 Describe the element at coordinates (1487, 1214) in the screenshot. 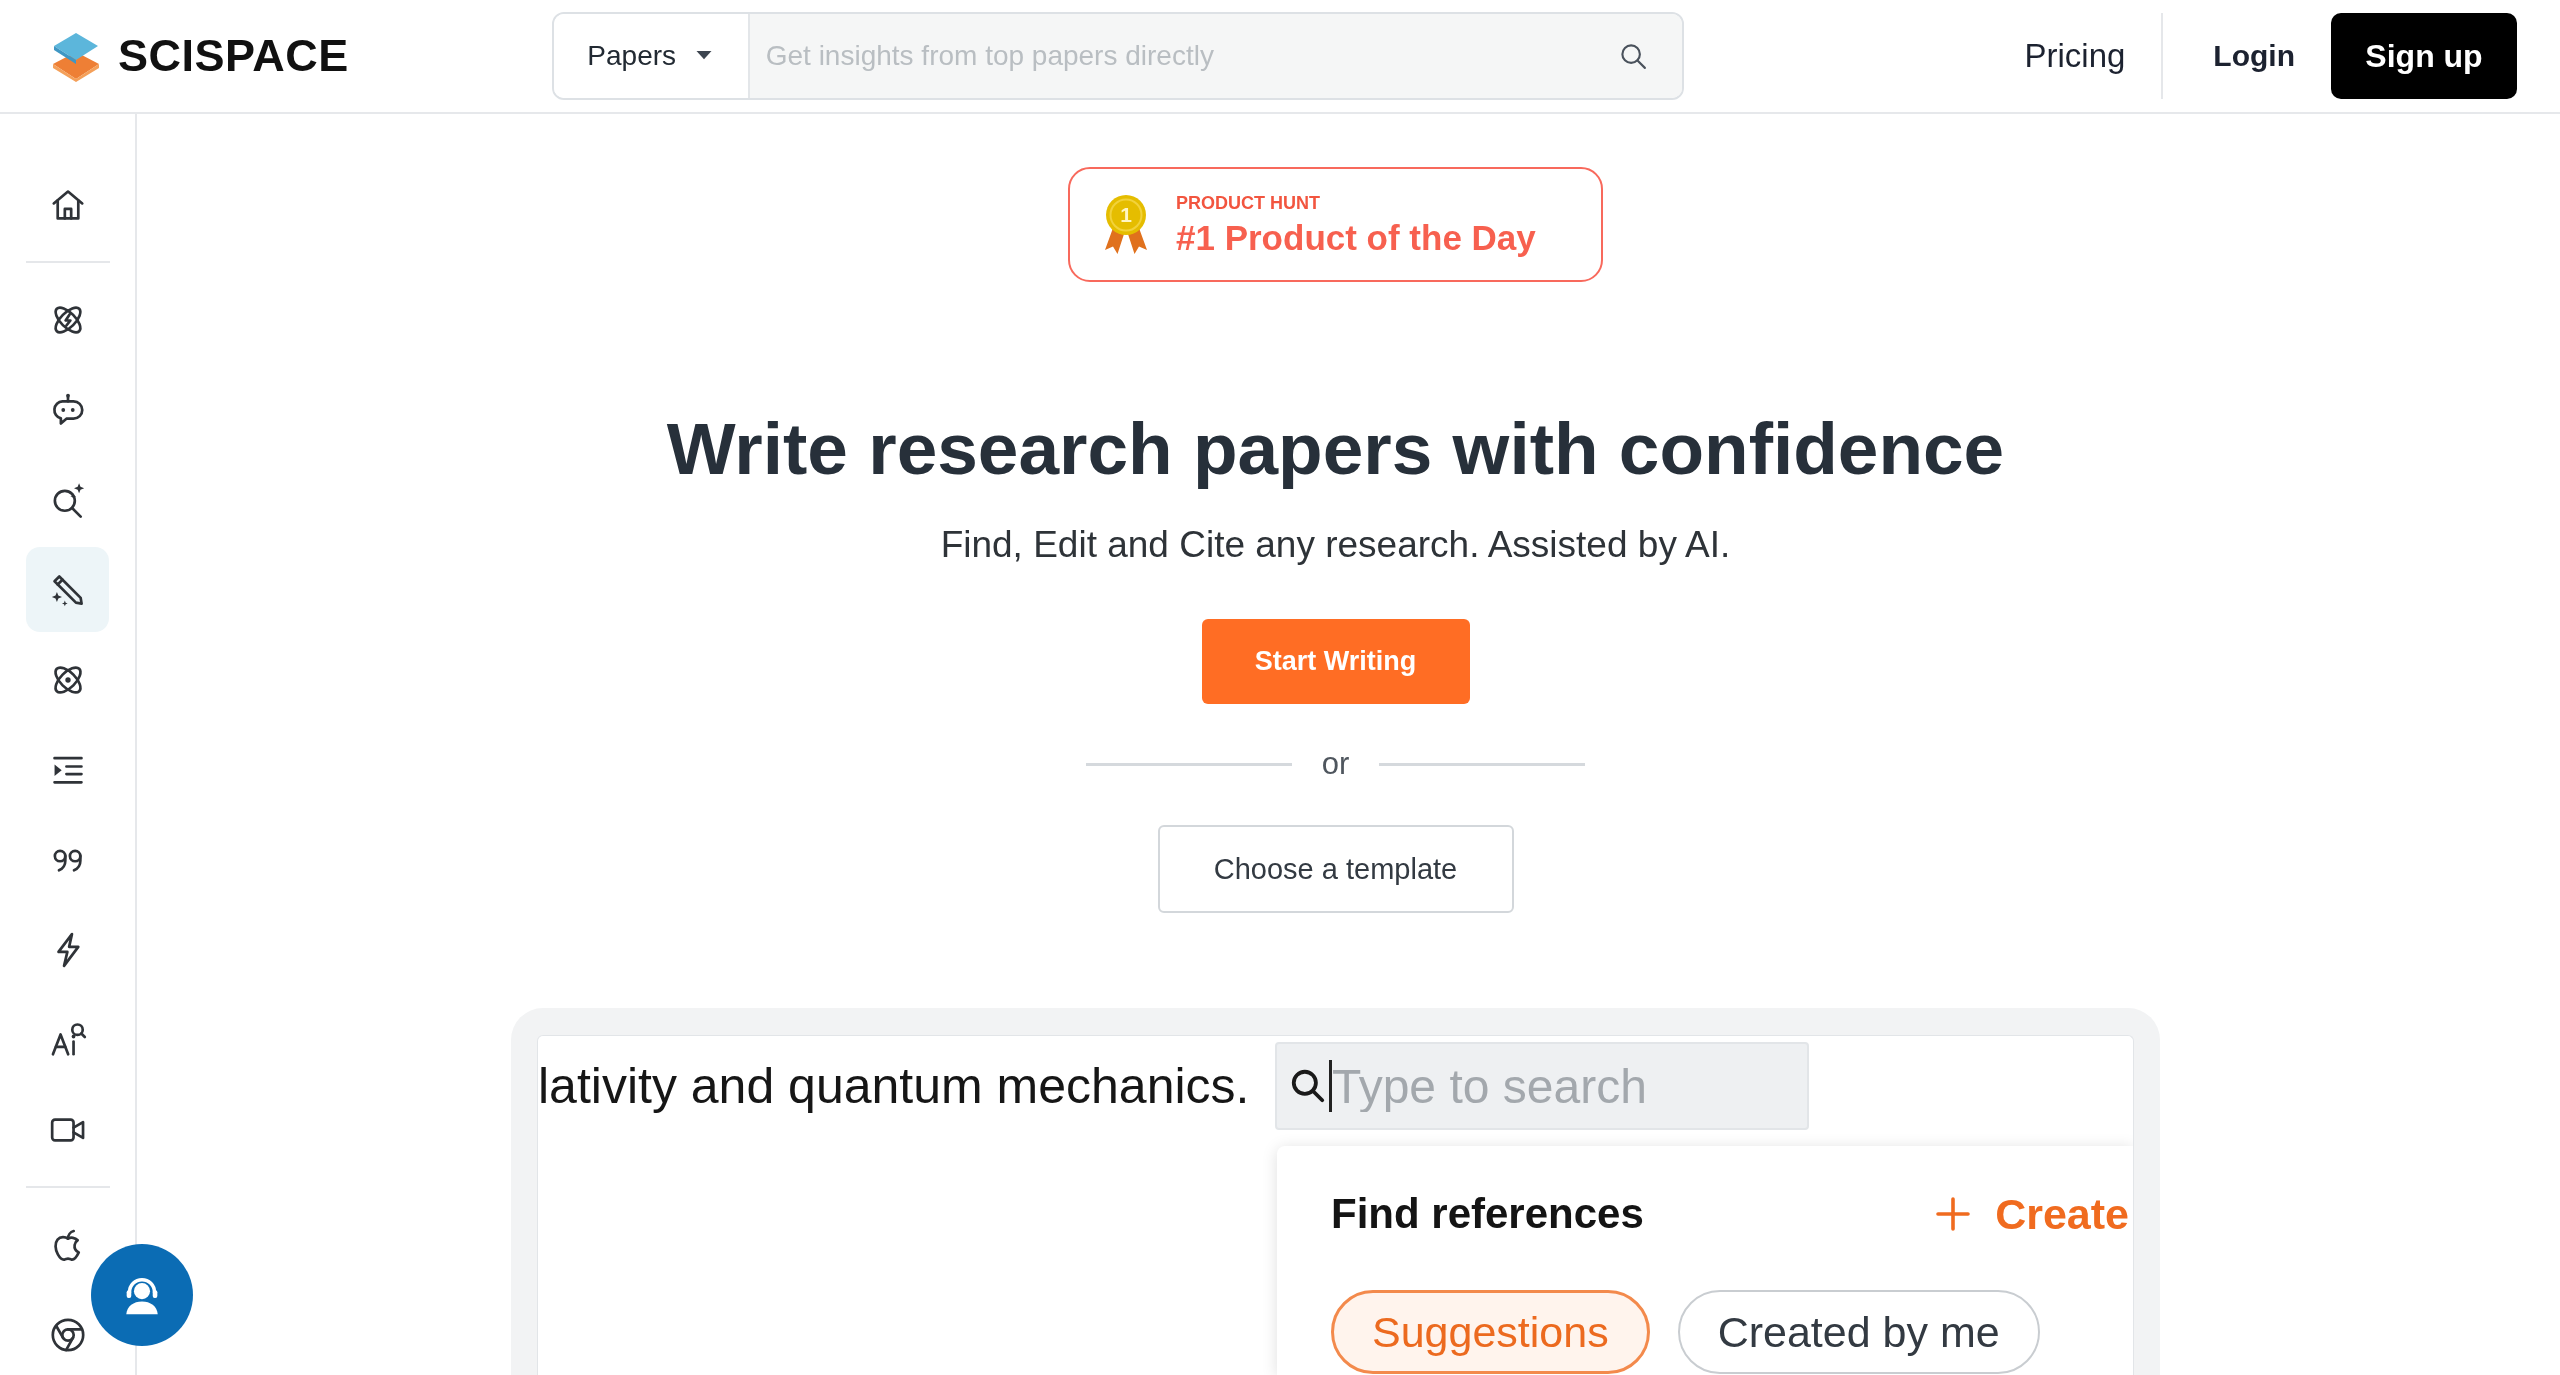

I see `panel-title: Find references` at that location.